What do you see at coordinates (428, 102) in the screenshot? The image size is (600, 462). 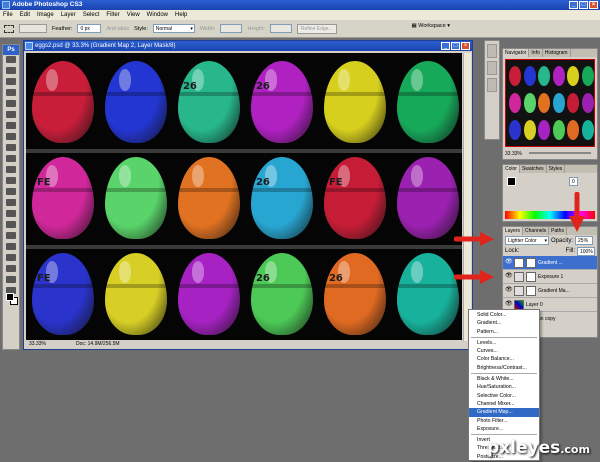 I see `egg` at bounding box center [428, 102].